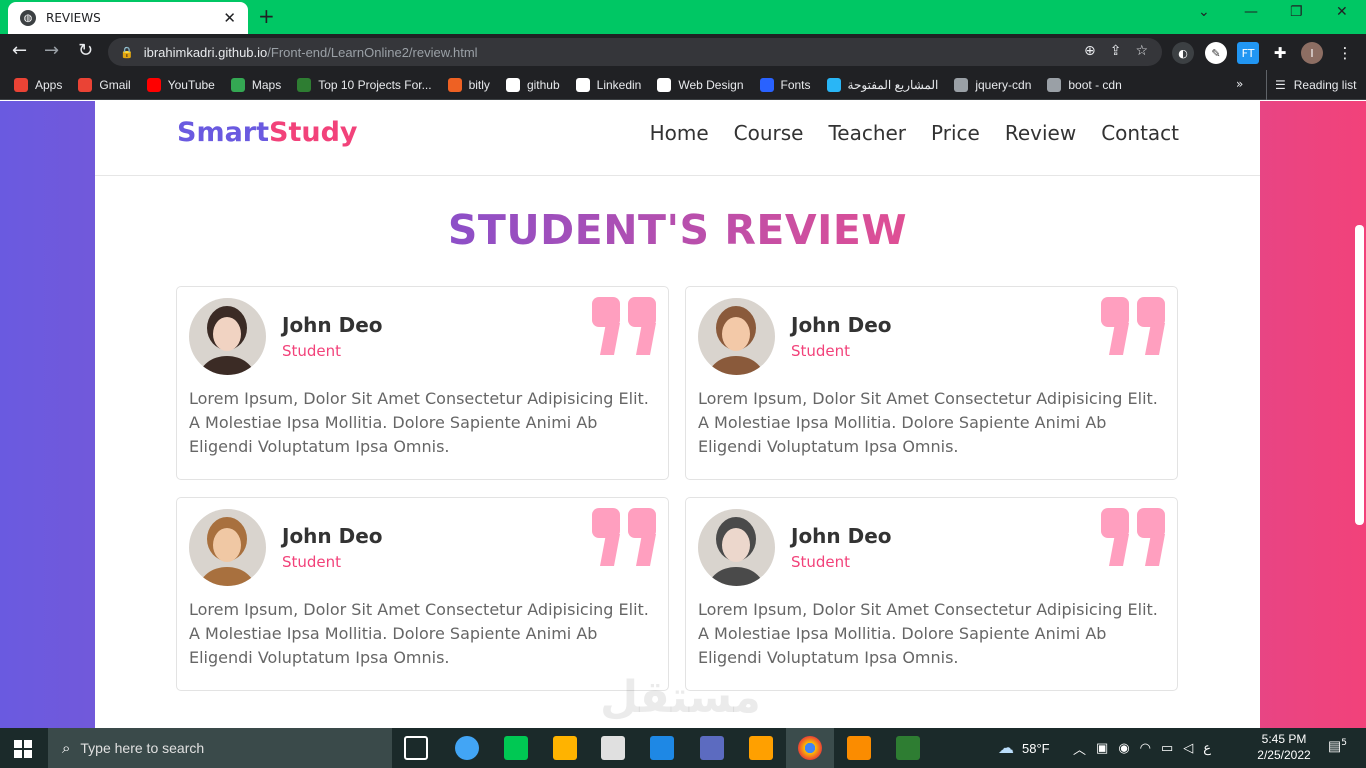 Image resolution: width=1366 pixels, height=768 pixels. I want to click on extension-brush-icon: ✎, so click(1216, 53).